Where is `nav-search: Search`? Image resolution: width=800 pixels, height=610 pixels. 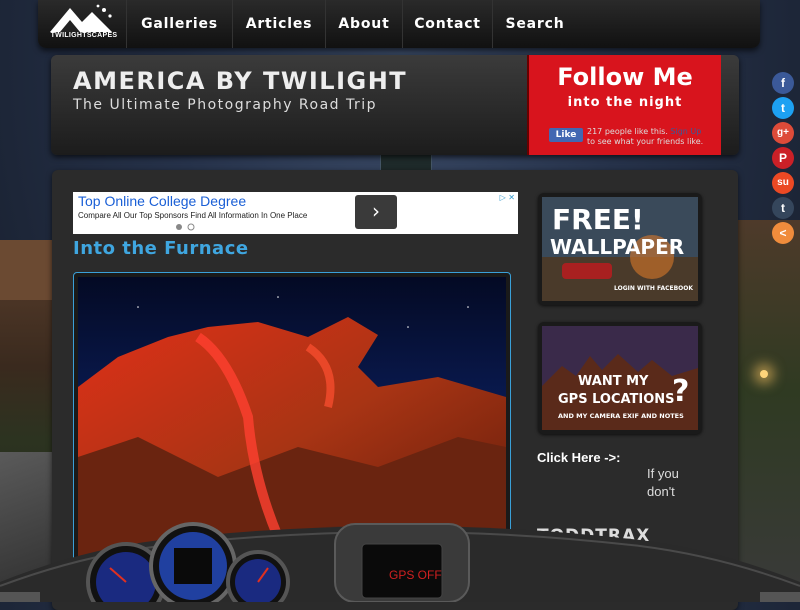 nav-search: Search is located at coordinates (535, 24).